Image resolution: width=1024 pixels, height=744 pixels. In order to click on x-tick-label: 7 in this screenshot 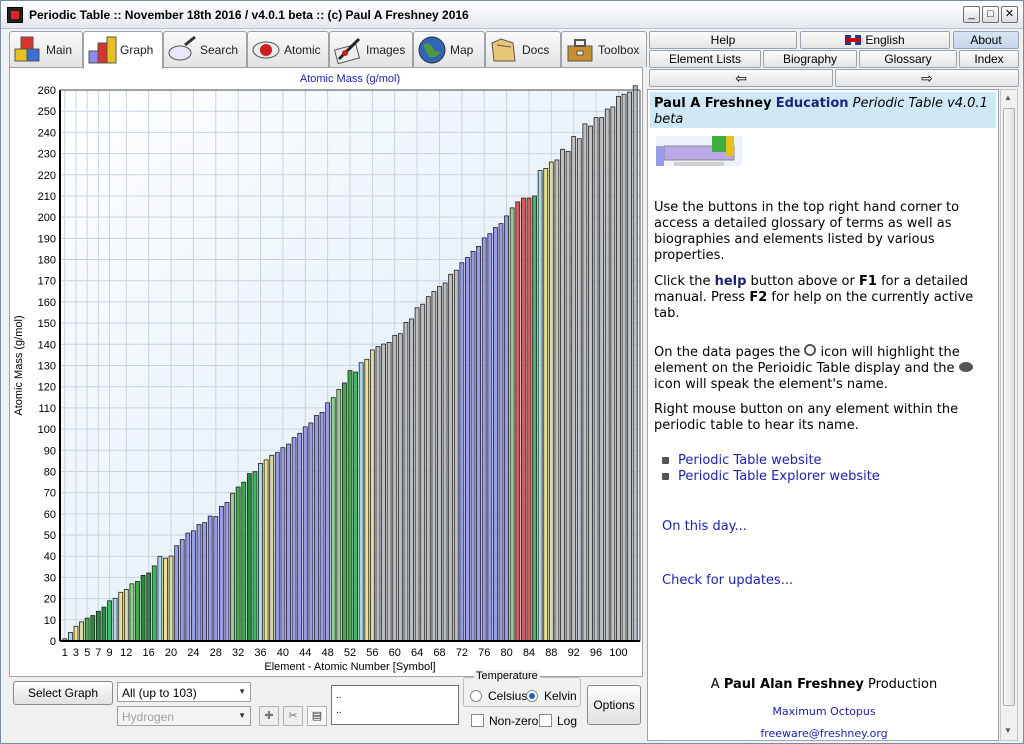, I will do `click(98, 653)`.